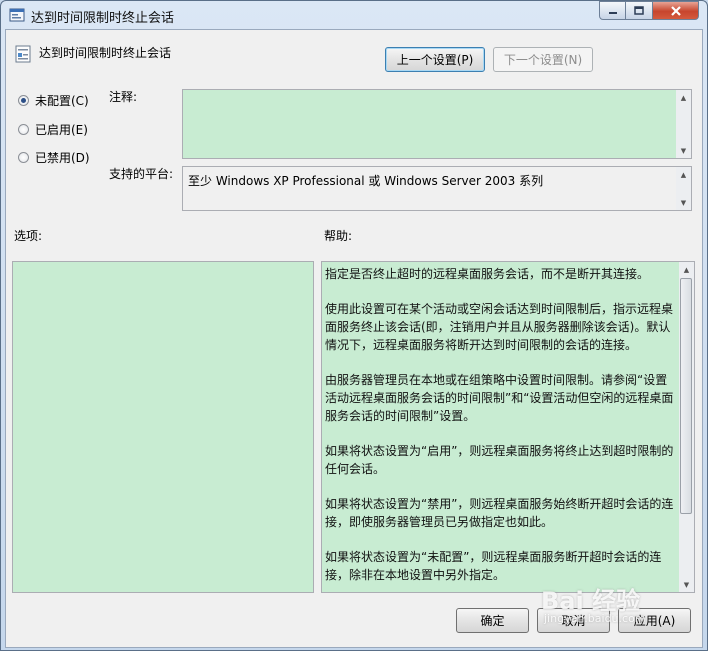 This screenshot has width=708, height=651. What do you see at coordinates (683, 124) in the screenshot?
I see `comment-scrollbar: ▲ ▼` at bounding box center [683, 124].